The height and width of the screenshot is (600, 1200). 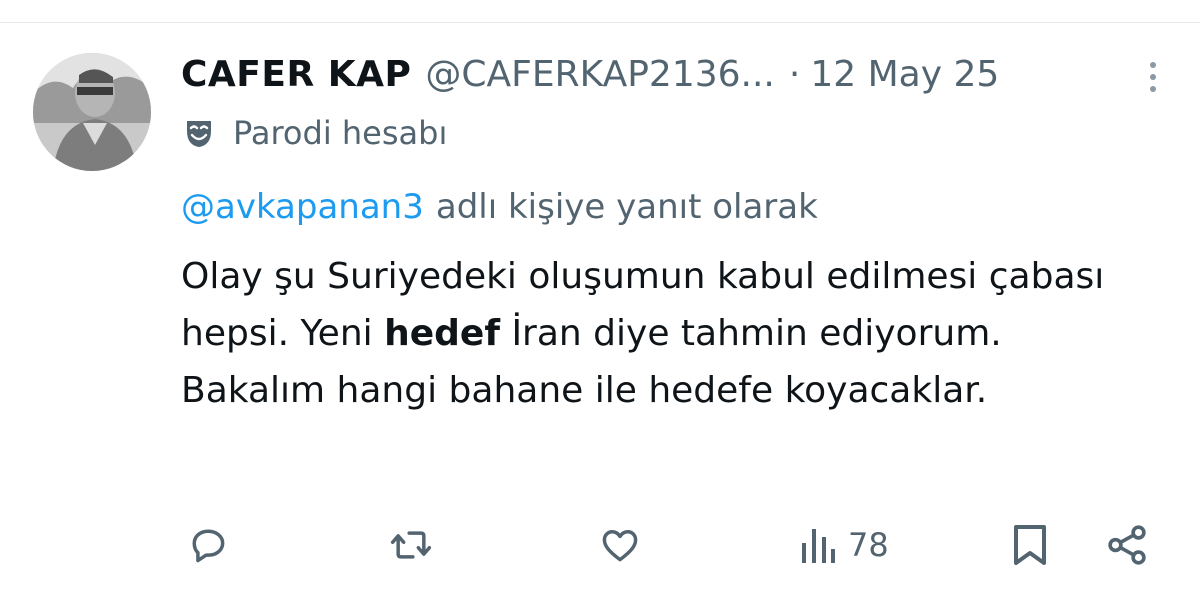 I want to click on more-options-button, so click(x=1153, y=77).